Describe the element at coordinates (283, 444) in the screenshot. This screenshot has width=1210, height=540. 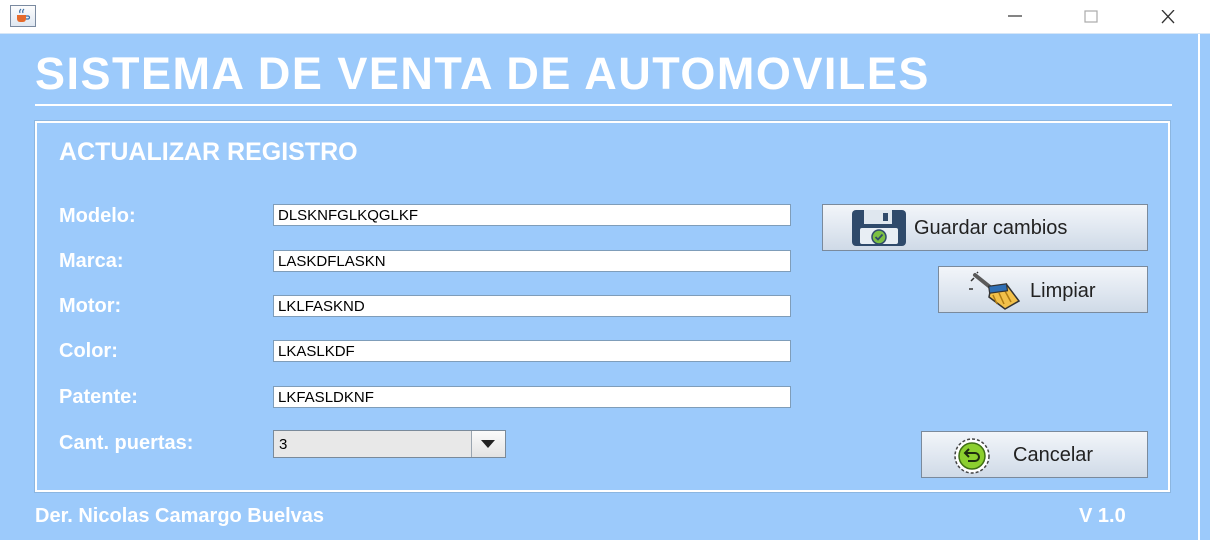
I see `puertas-selected-value: 3` at that location.